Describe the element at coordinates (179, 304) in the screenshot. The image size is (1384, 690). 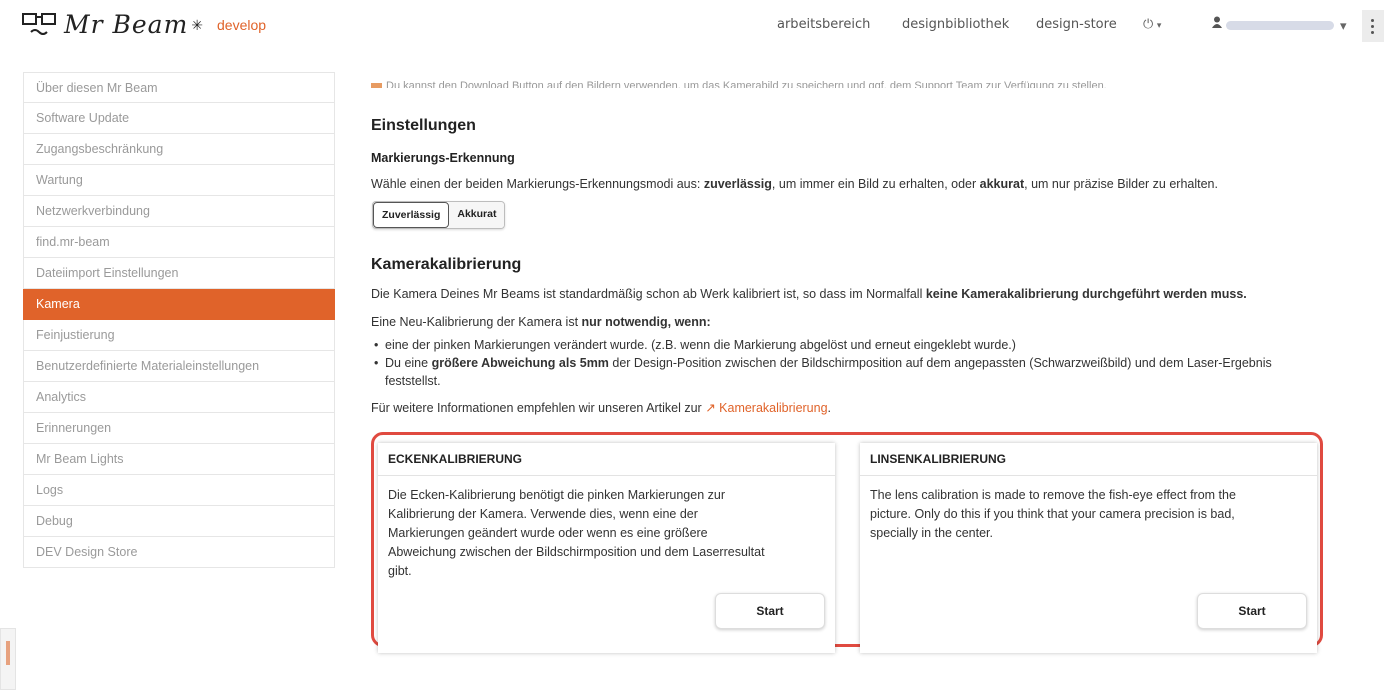
I see `sidebar-item: Kamera` at that location.